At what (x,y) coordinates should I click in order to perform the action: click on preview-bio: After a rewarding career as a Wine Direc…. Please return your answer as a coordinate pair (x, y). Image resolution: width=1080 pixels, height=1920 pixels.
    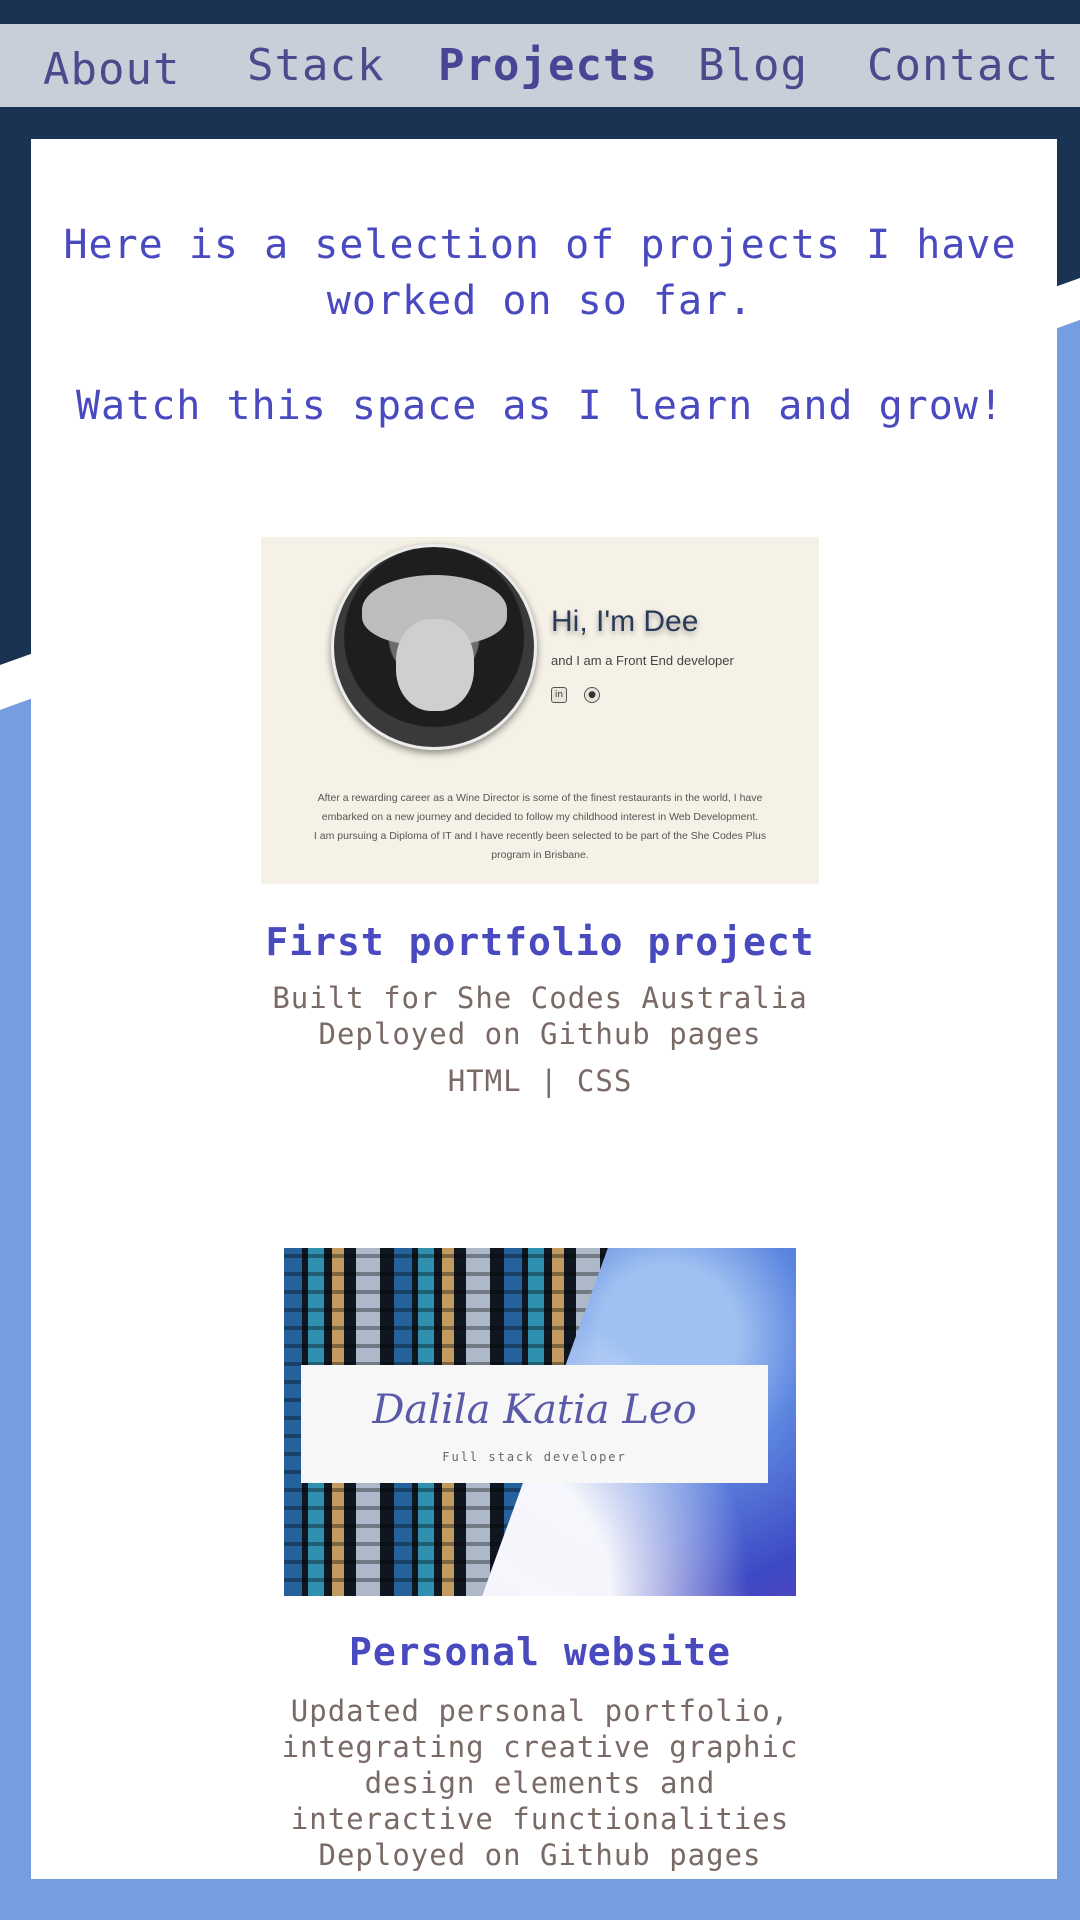
    Looking at the image, I should click on (540, 826).